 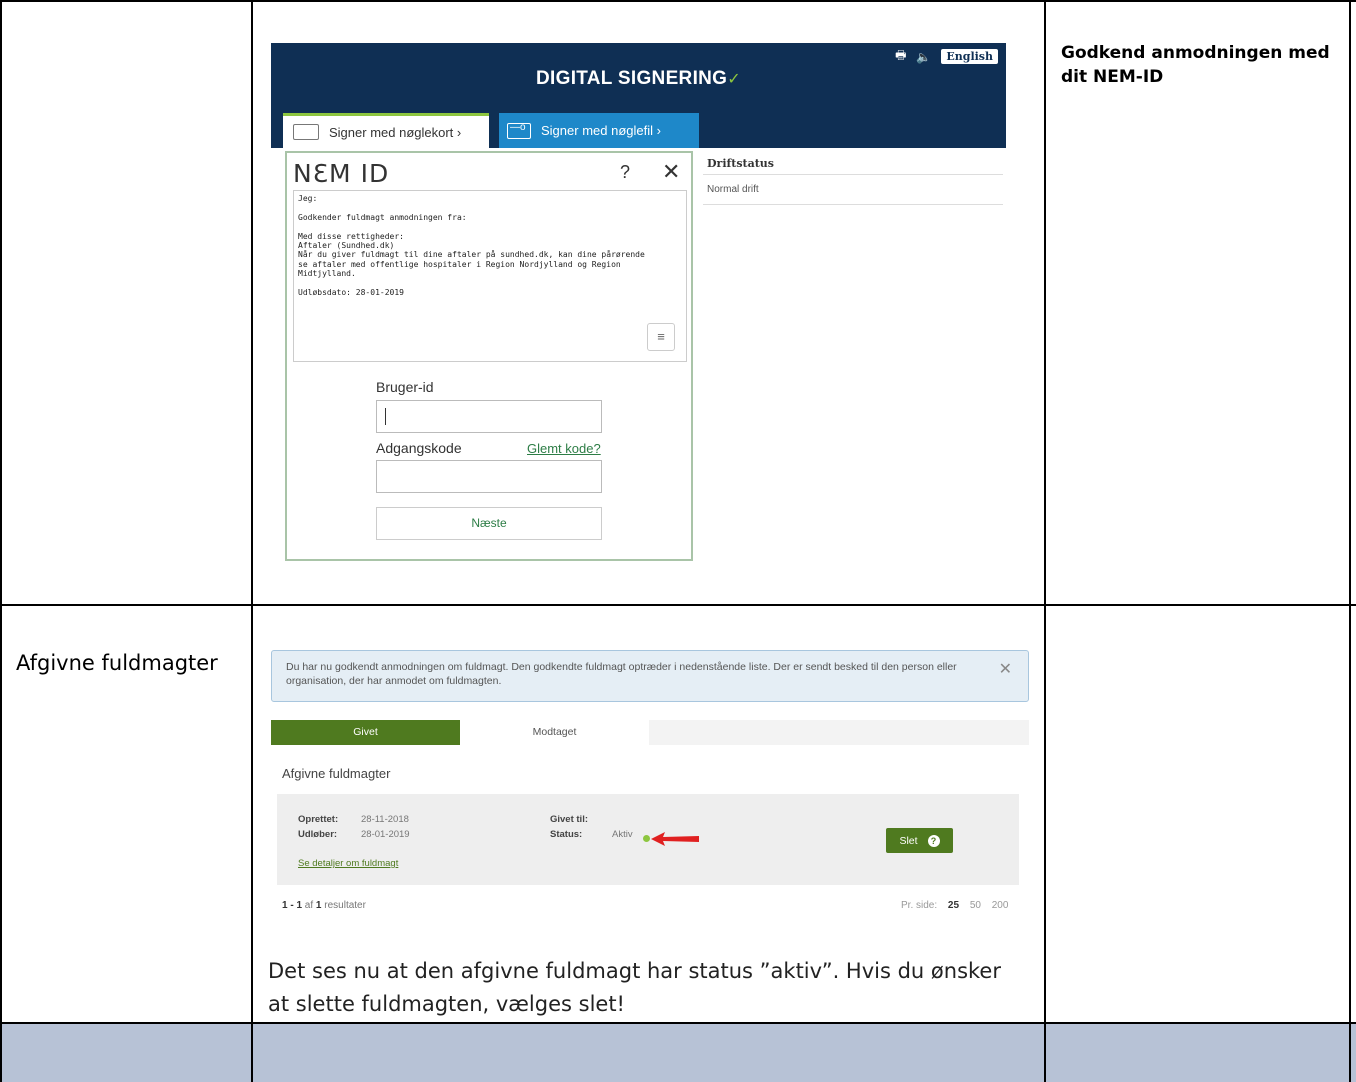 What do you see at coordinates (419, 448) in the screenshot?
I see `password-label: Adgangskode` at bounding box center [419, 448].